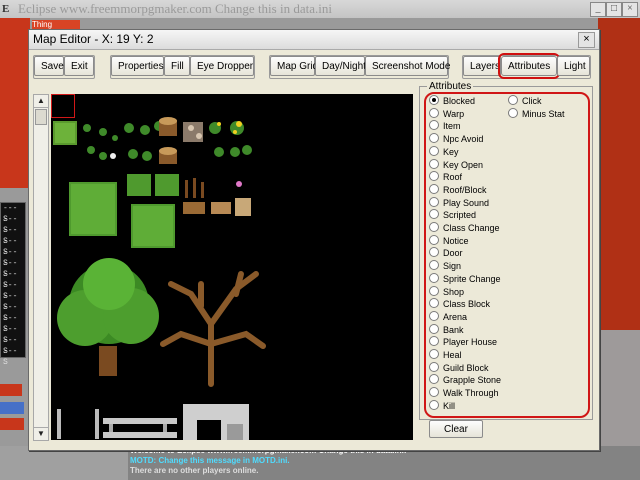 Image resolution: width=640 pixels, height=480 pixels. I want to click on map-editor-close-button: ×, so click(586, 40).